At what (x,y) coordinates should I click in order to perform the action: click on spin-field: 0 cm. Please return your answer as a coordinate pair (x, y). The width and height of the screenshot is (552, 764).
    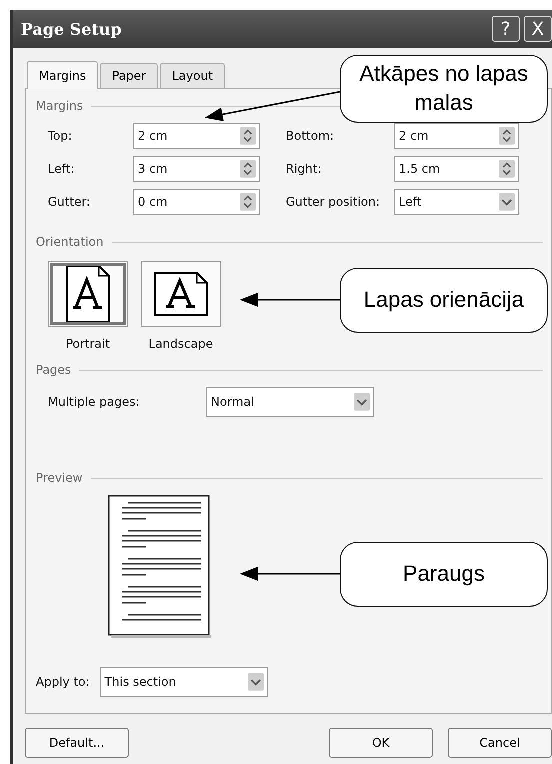
    Looking at the image, I should click on (196, 202).